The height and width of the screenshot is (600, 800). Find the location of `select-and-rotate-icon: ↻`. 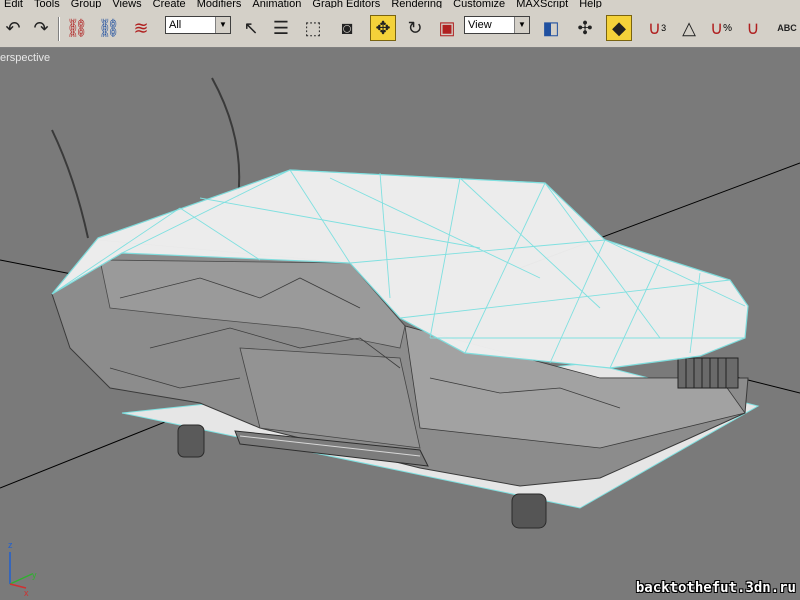

select-and-rotate-icon: ↻ is located at coordinates (415, 28).